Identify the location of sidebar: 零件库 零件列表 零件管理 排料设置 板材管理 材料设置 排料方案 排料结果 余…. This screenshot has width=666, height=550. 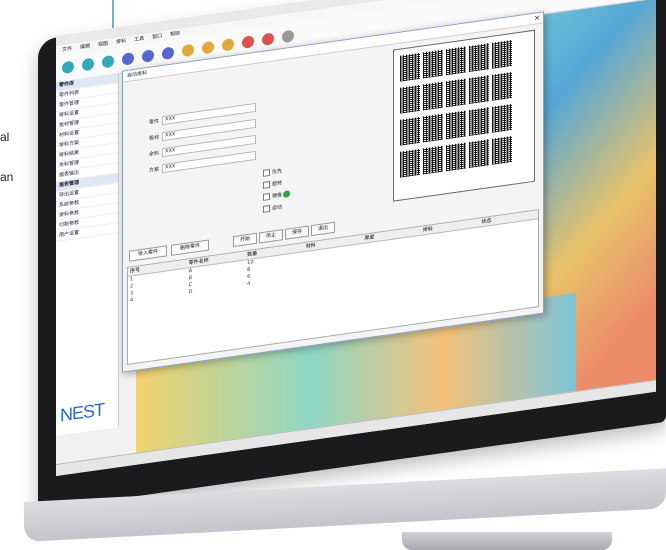
(87, 254).